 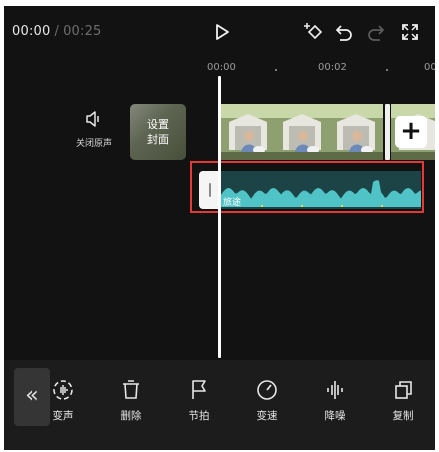 What do you see at coordinates (313, 32) in the screenshot?
I see `keyframe-add-icon` at bounding box center [313, 32].